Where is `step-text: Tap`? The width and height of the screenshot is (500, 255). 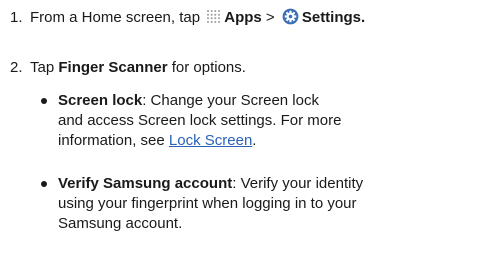 step-text: Tap is located at coordinates (42, 67).